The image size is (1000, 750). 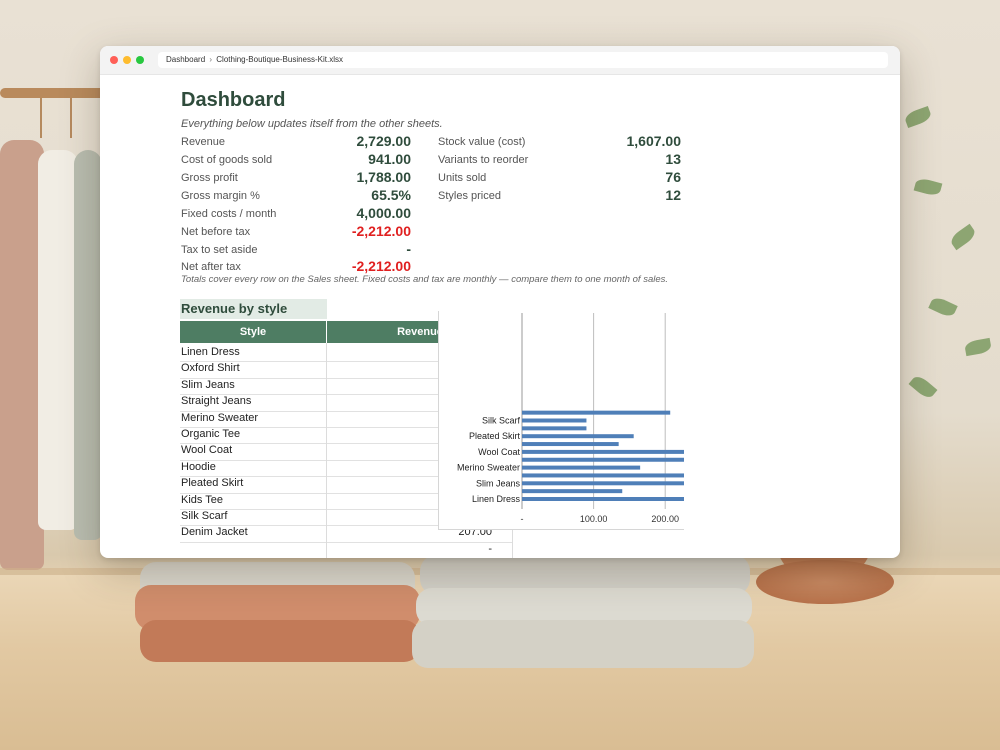 What do you see at coordinates (208, 385) in the screenshot?
I see `style-cell: Slim Jeans` at bounding box center [208, 385].